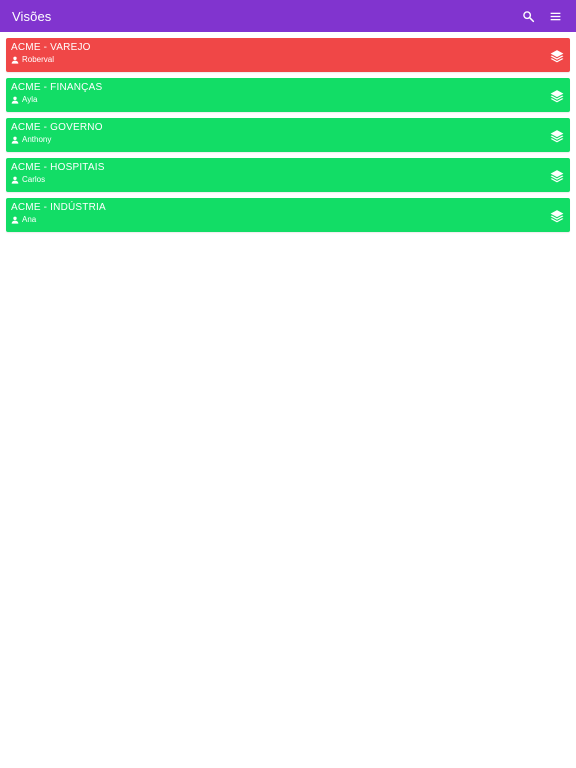 This screenshot has width=576, height=768. I want to click on search-icon, so click(528, 16).